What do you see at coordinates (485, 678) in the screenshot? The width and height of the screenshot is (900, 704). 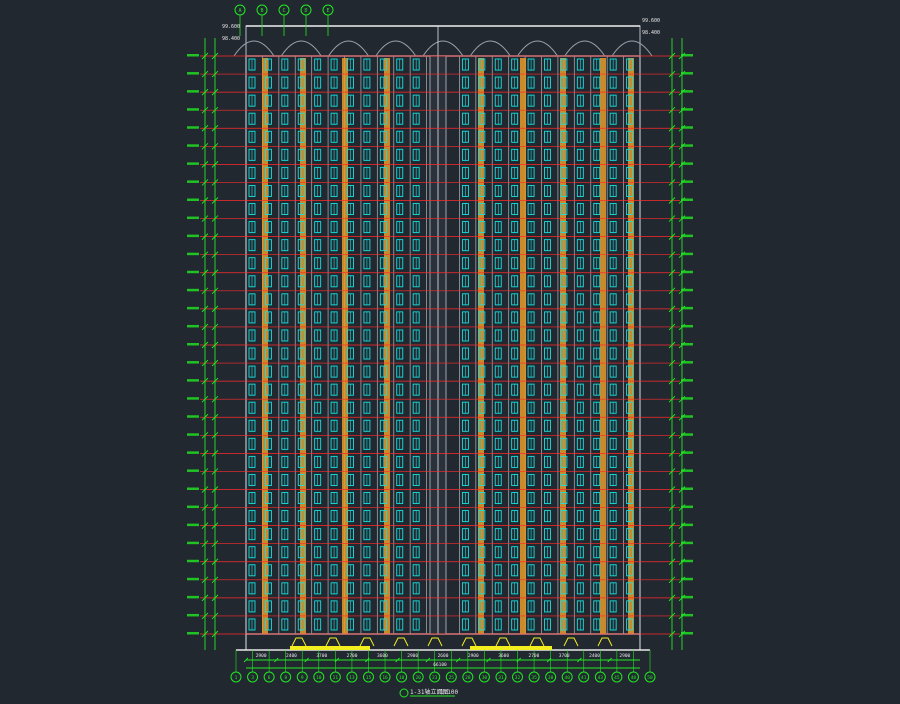 I see `axis-label: 30` at bounding box center [485, 678].